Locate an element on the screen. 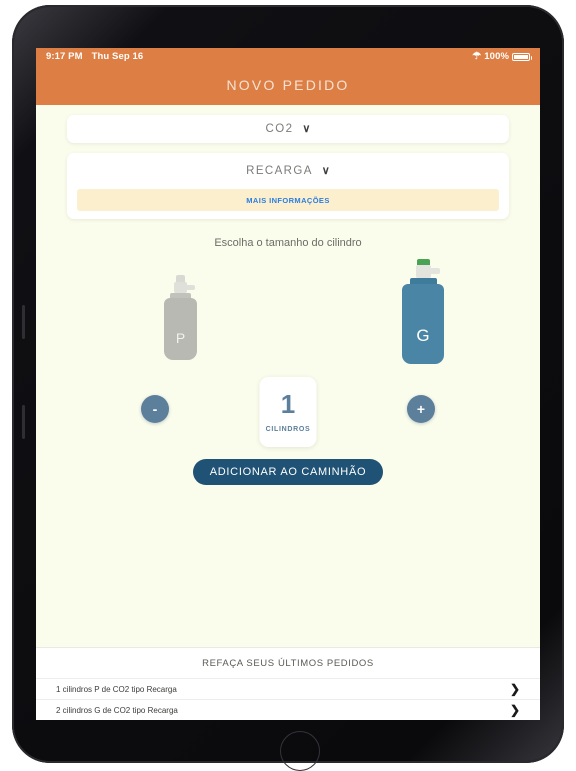 The height and width of the screenshot is (771, 576). last-order-row: 2 cilindros G de CO2 tipo Recarga ❯ is located at coordinates (288, 709).